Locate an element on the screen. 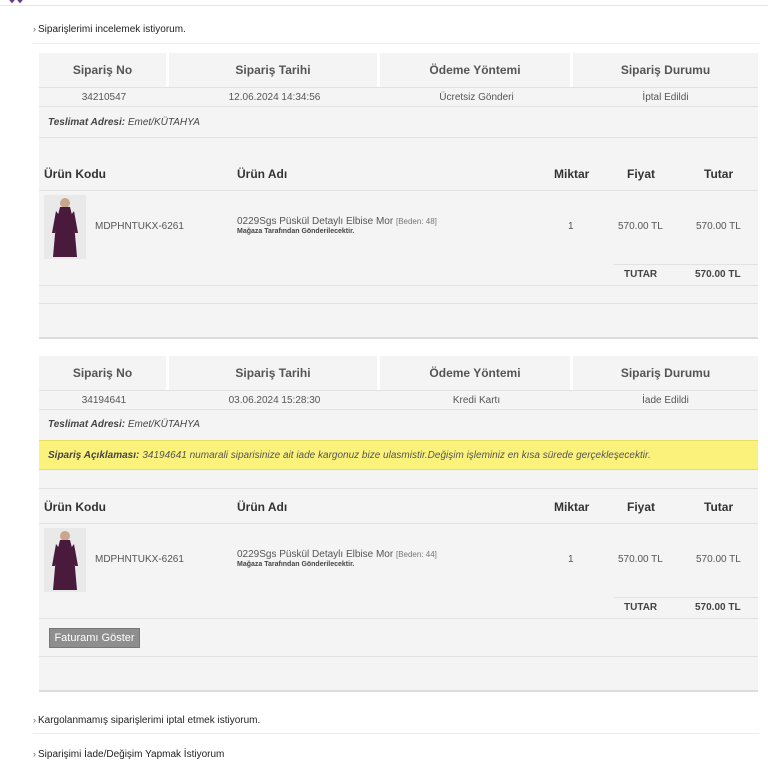  faq-view-orders: › Siparişlerimi incelemek istiyorum. is located at coordinates (109, 29).